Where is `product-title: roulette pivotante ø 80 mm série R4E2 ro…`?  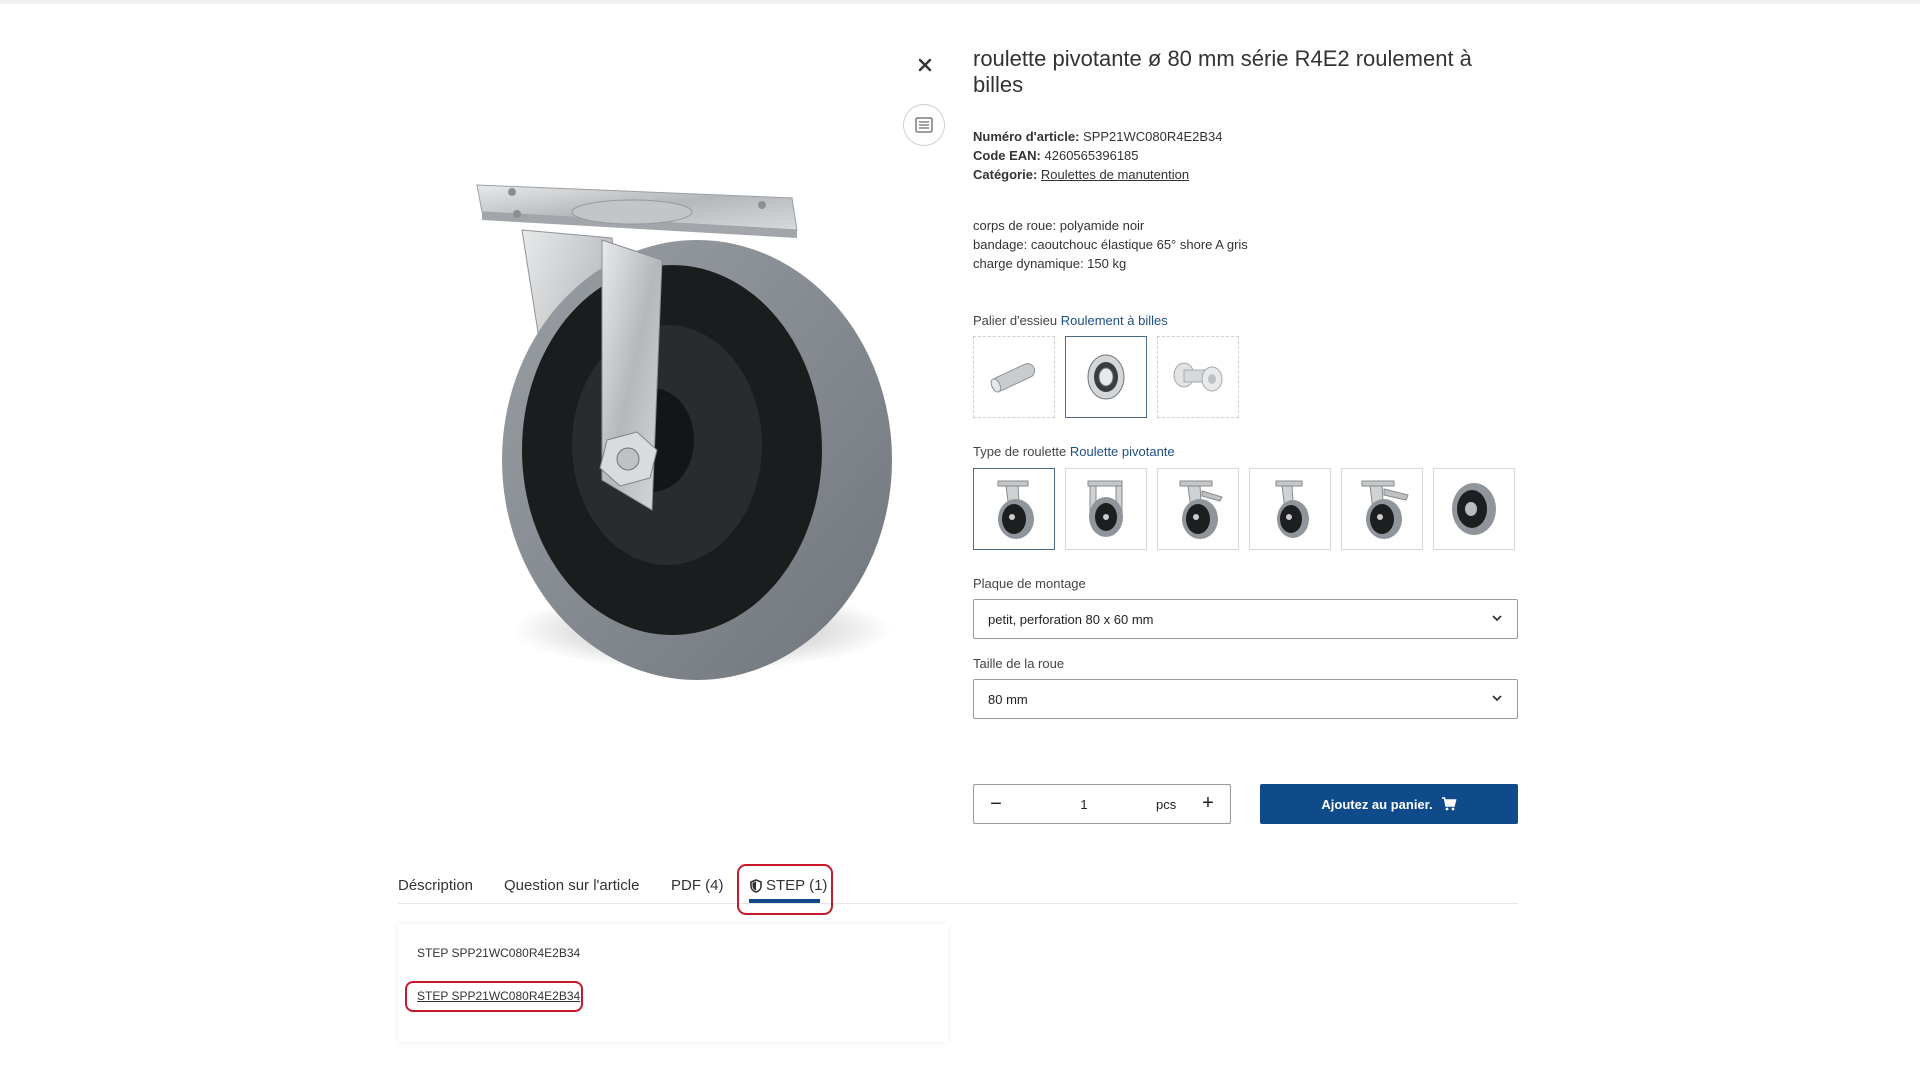 product-title: roulette pivotante ø 80 mm série R4E2 ro… is located at coordinates (1222, 71).